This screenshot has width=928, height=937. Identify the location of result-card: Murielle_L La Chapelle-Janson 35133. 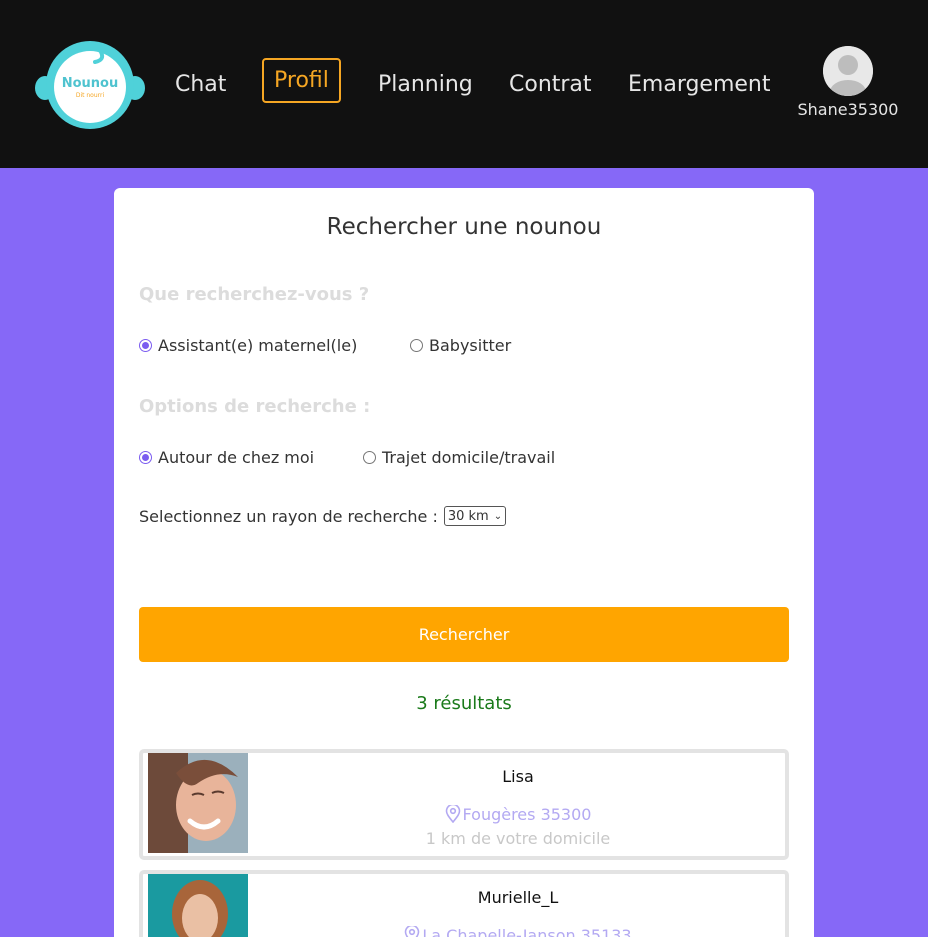
(464, 903).